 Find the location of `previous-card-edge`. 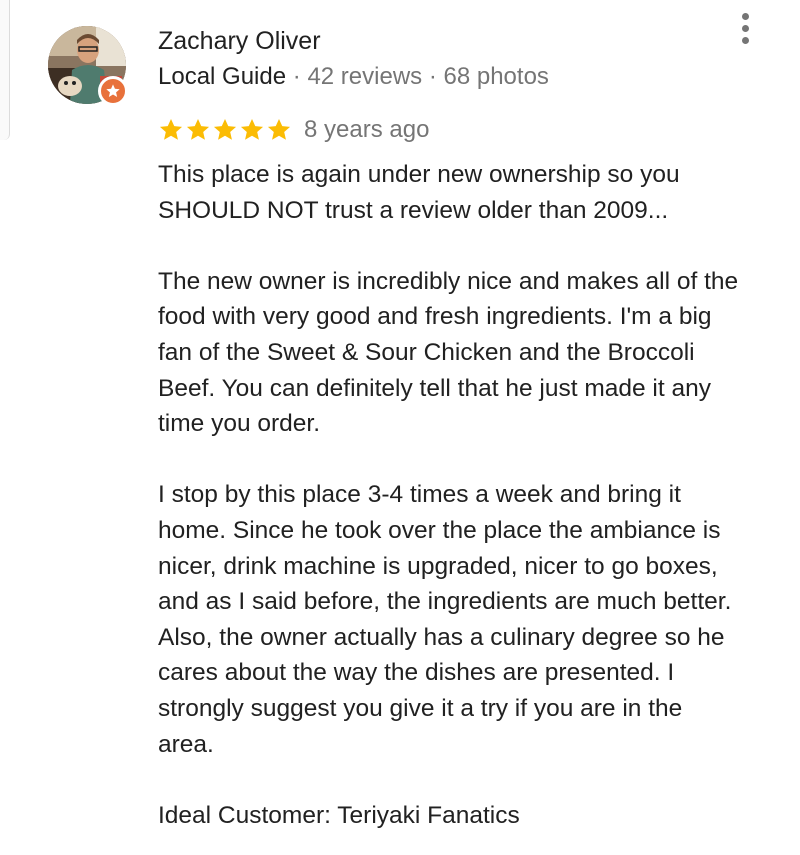

previous-card-edge is located at coordinates (5, 70).